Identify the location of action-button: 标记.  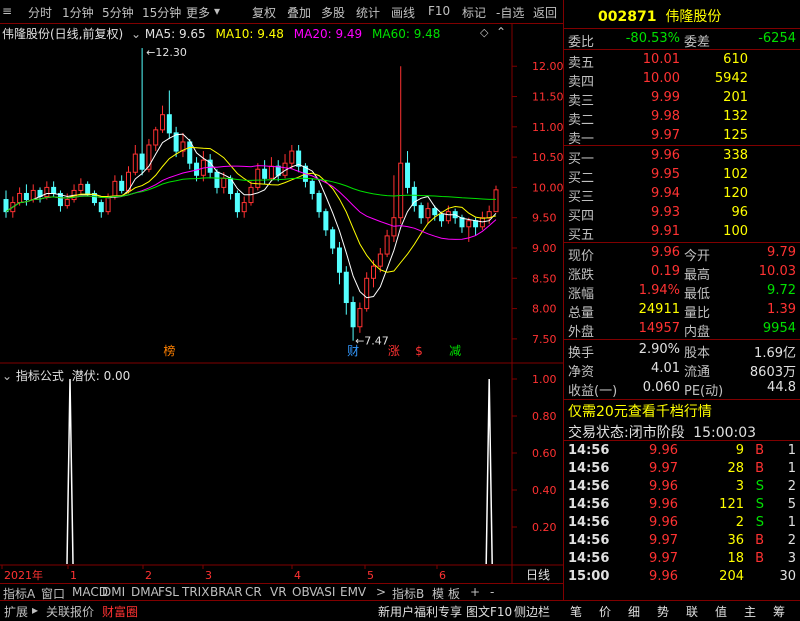
(474, 12).